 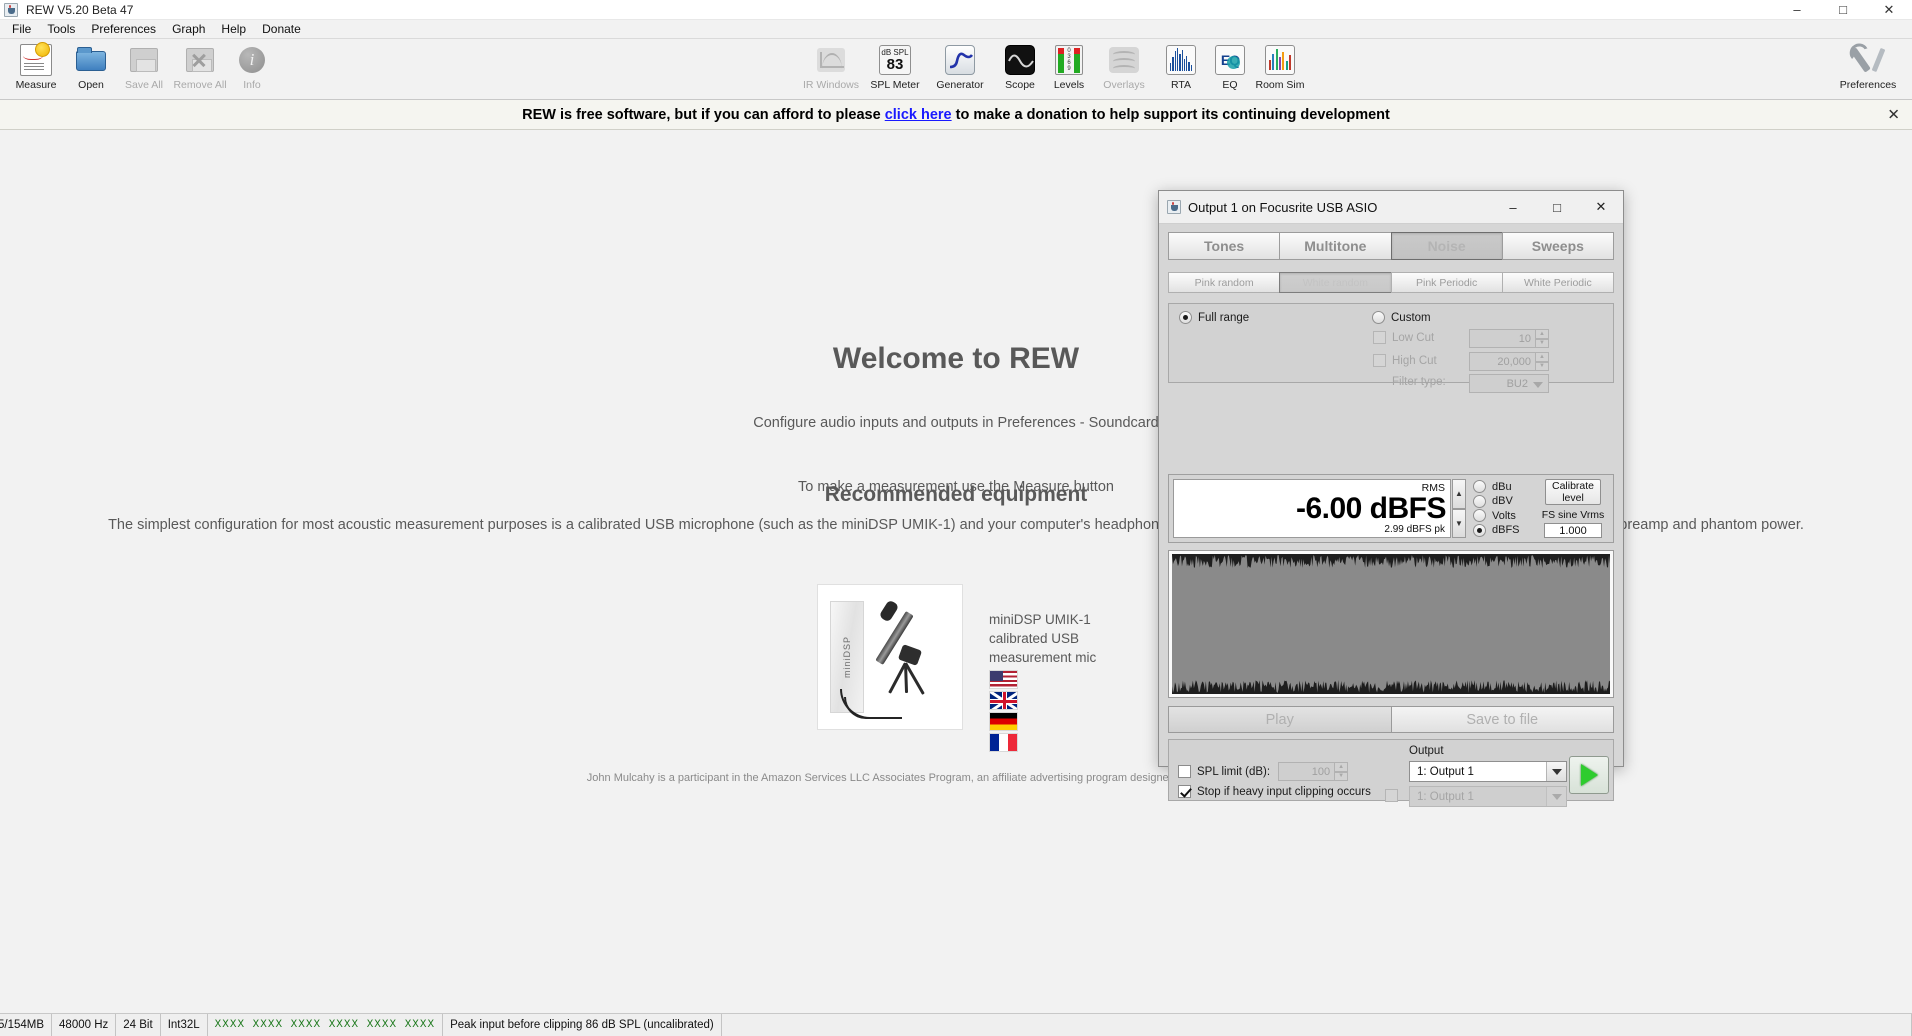 I want to click on uk-flag-icon, so click(x=1003, y=700).